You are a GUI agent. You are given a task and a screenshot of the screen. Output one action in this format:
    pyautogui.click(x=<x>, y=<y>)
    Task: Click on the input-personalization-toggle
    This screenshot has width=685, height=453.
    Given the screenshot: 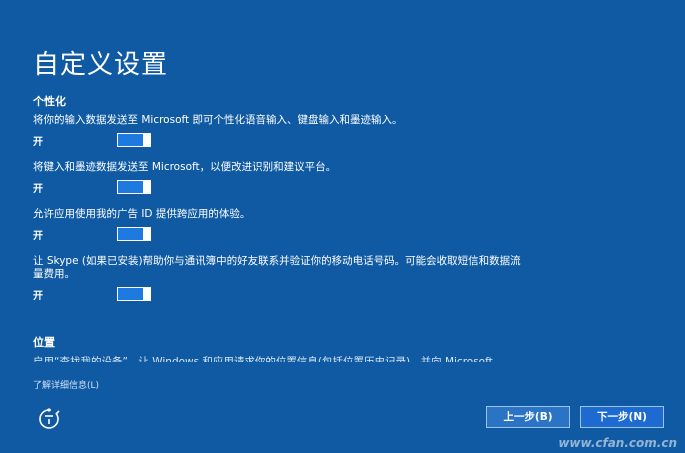 What is the action you would take?
    pyautogui.click(x=134, y=140)
    